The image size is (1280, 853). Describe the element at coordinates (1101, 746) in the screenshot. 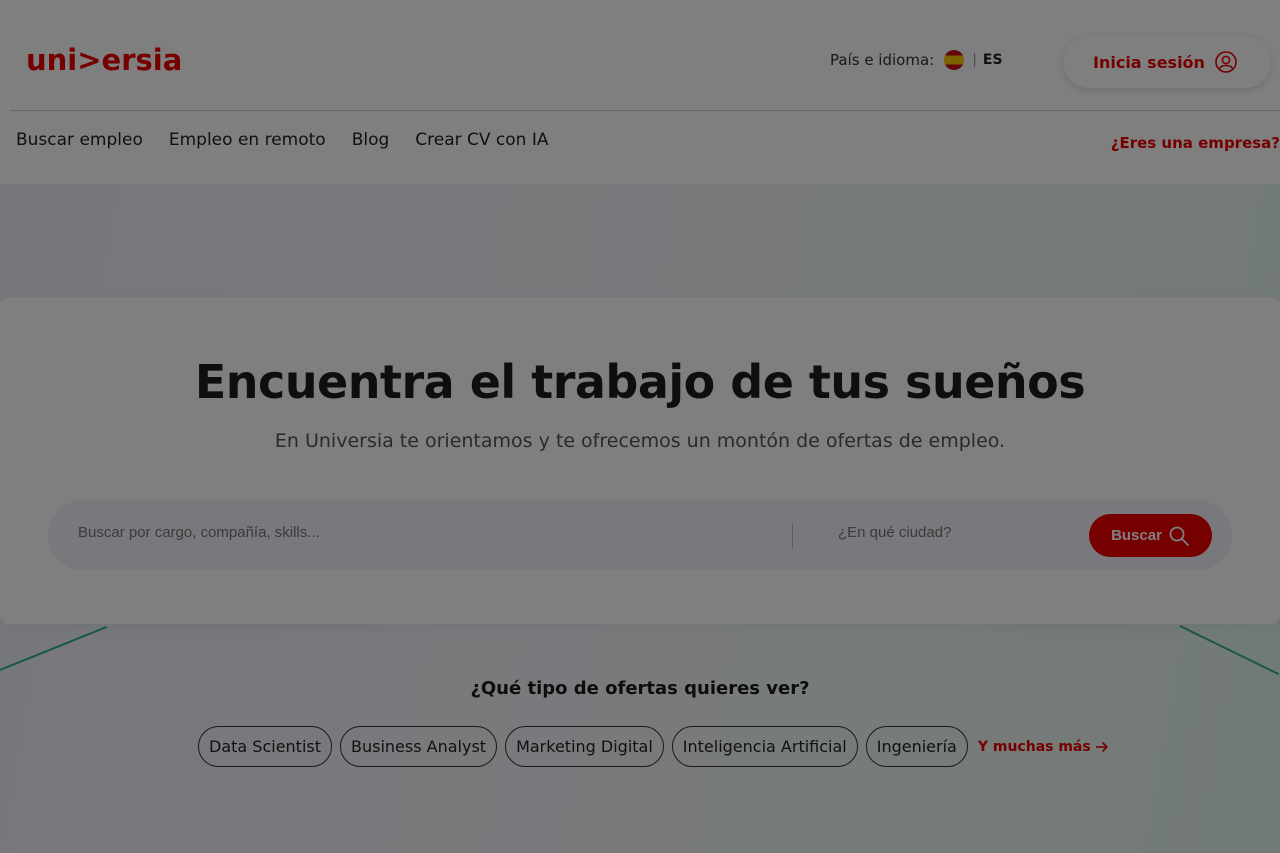

I see `arrow-right-icon` at that location.